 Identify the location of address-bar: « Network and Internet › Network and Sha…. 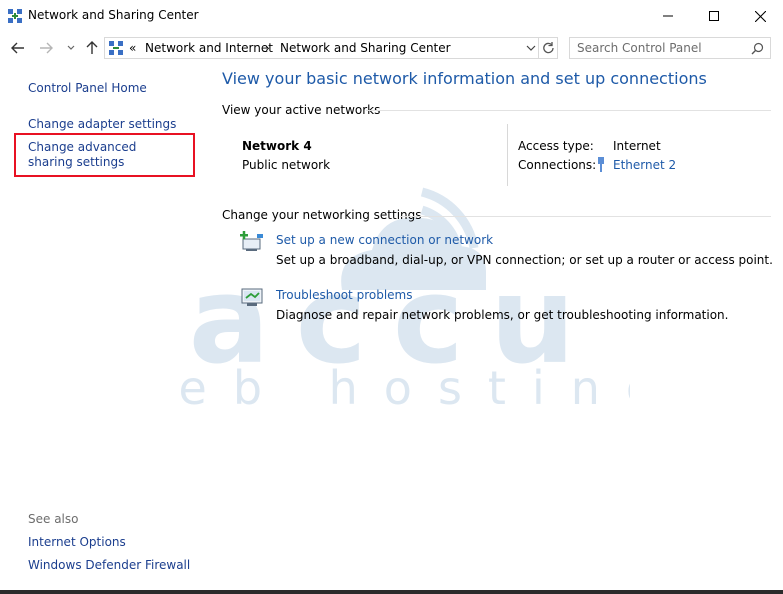
(331, 48).